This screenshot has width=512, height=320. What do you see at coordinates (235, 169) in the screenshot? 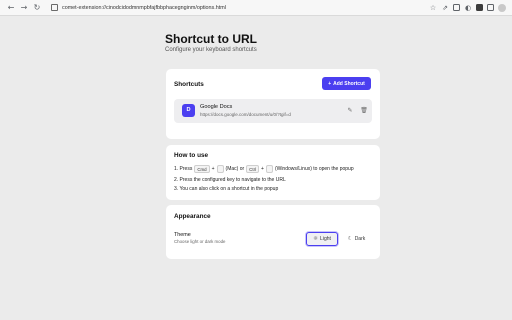
I see `step-1-mac: (Mac) or` at bounding box center [235, 169].